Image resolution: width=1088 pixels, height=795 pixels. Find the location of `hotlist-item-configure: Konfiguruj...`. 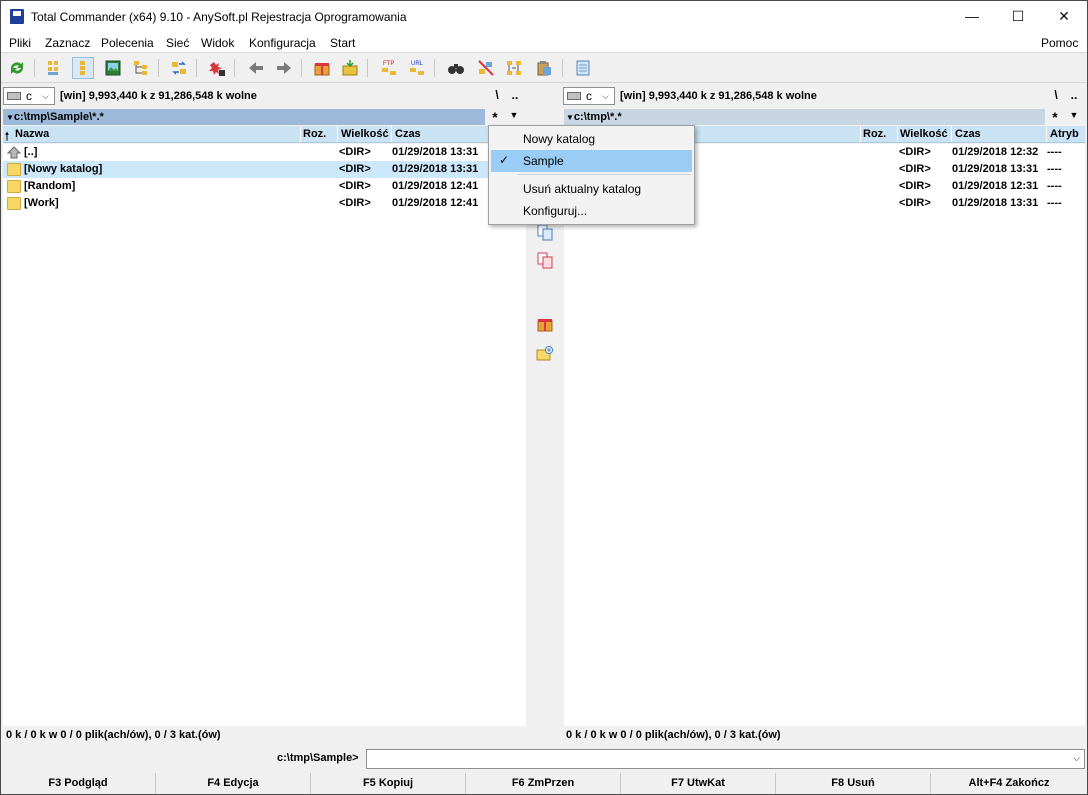

hotlist-item-configure: Konfiguruj... is located at coordinates (591, 211).